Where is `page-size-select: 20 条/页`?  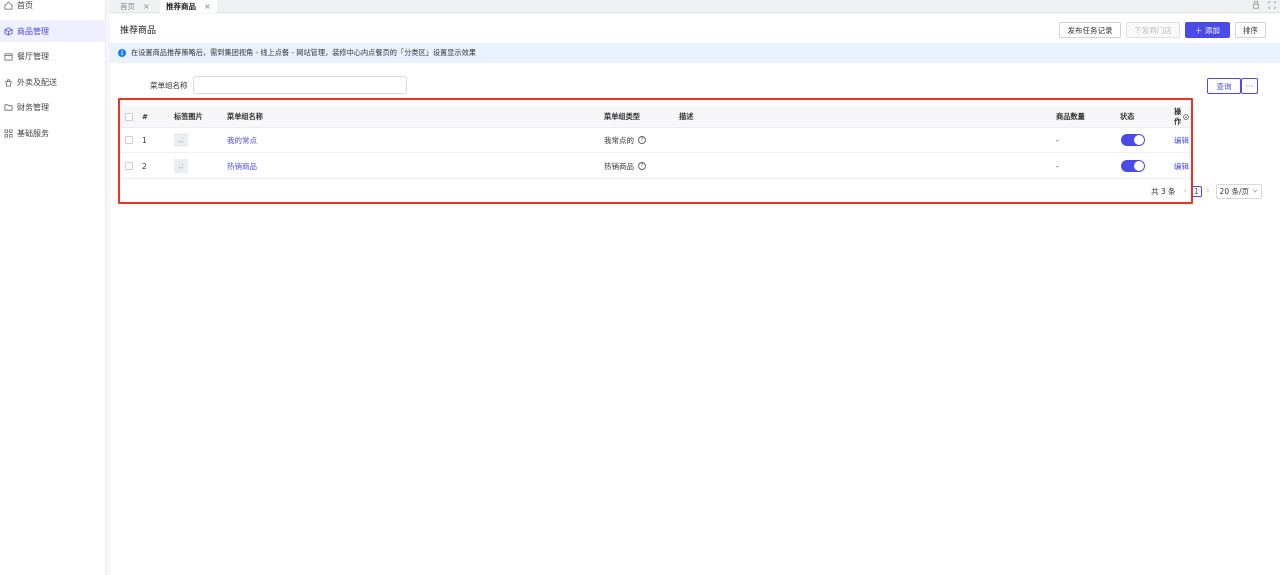 page-size-select: 20 条/页 is located at coordinates (1239, 191).